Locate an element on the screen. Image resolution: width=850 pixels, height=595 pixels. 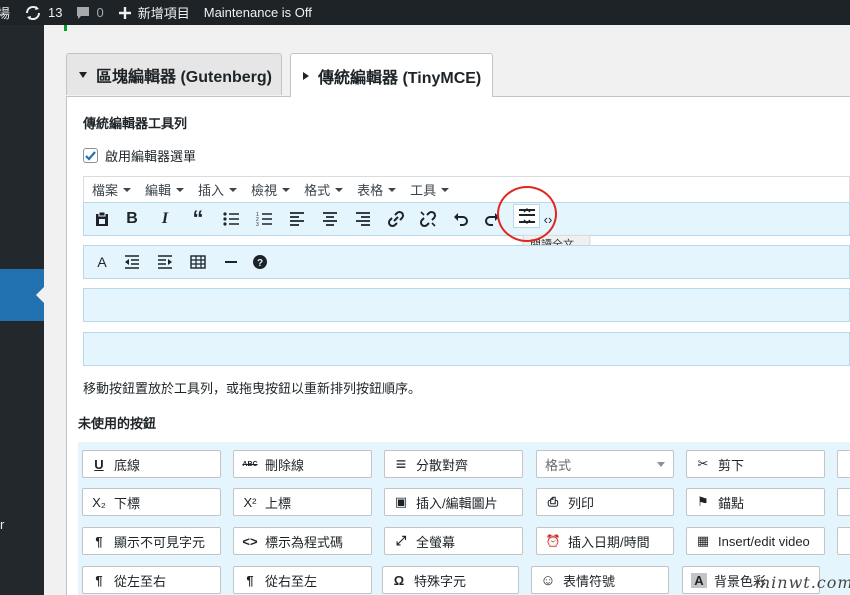
new-item-link: 新增項目 is located at coordinates (154, 12).